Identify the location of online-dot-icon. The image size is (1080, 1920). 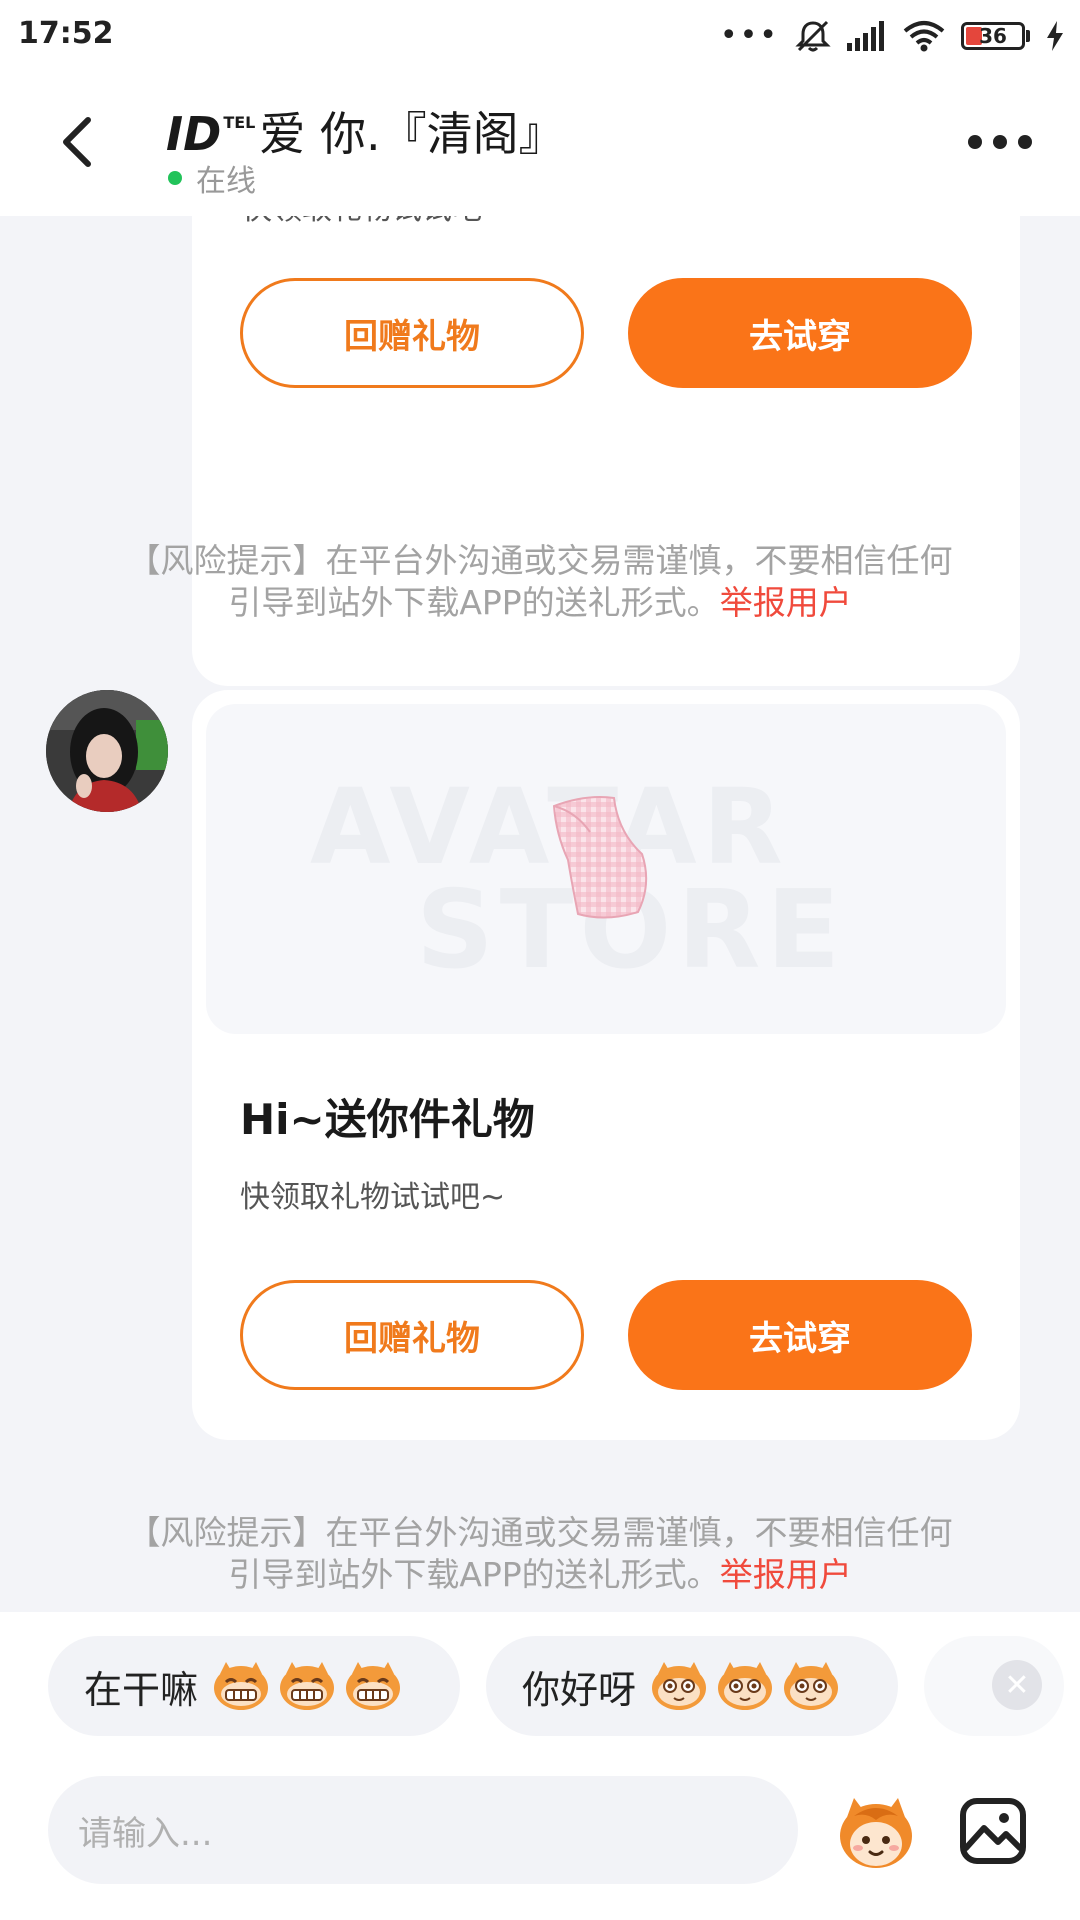
(175, 178).